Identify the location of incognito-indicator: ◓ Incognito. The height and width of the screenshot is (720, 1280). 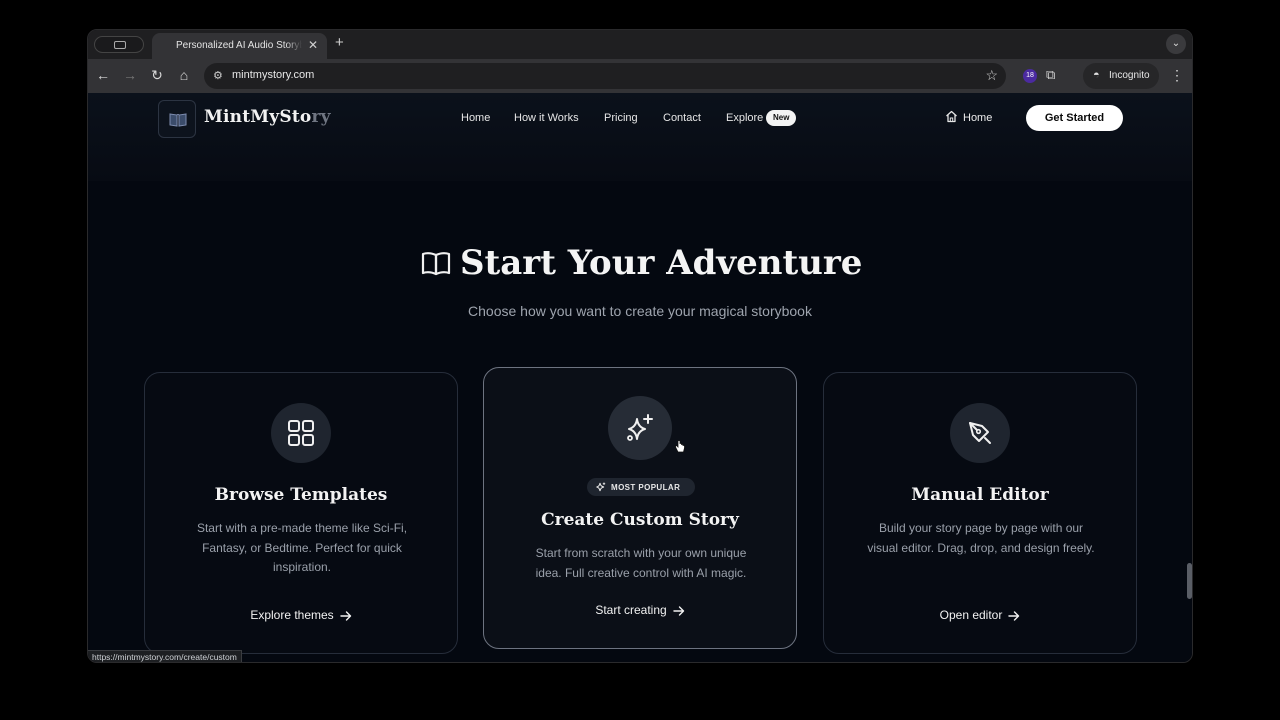
(1121, 76).